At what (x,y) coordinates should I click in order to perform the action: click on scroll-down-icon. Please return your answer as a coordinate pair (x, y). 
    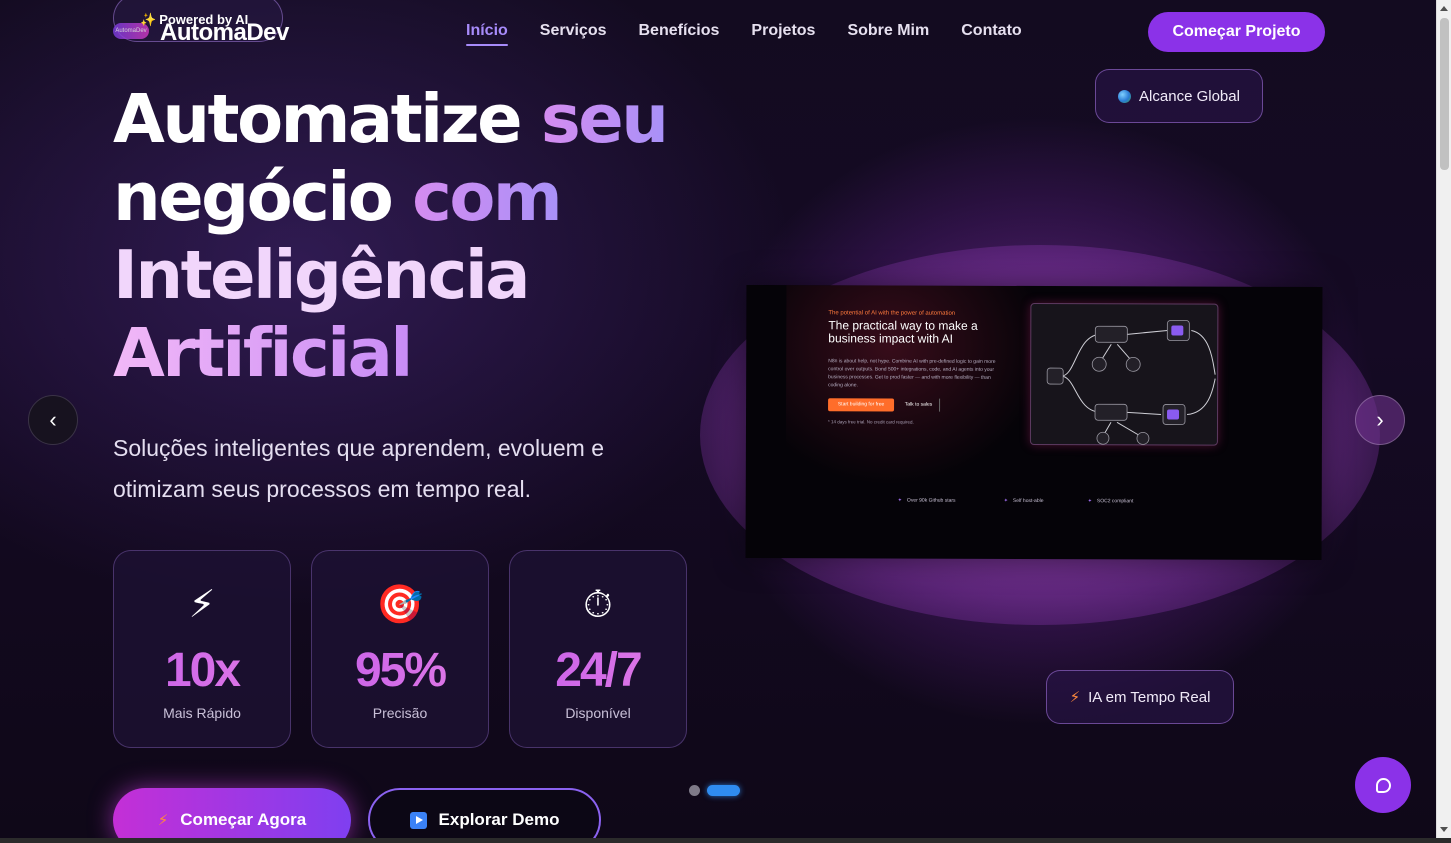
    Looking at the image, I should click on (1444, 829).